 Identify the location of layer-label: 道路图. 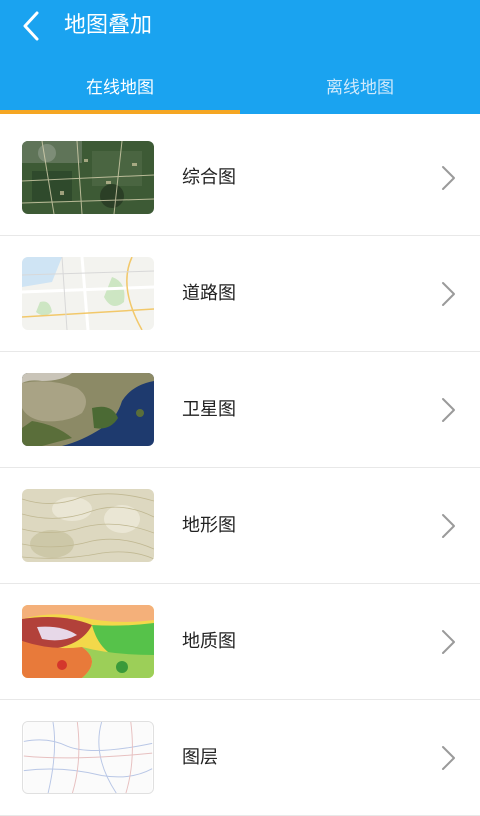
(209, 293).